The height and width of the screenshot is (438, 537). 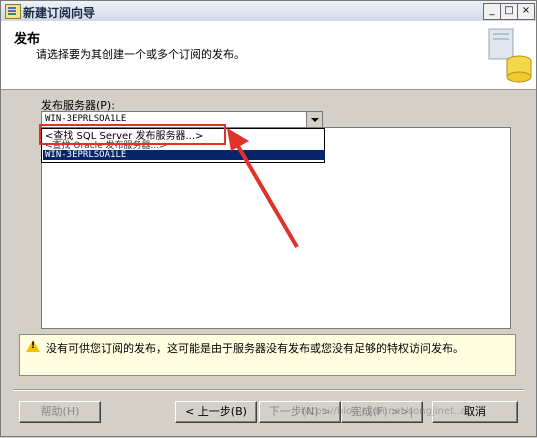 What do you see at coordinates (492, 11) in the screenshot?
I see `minimize-button: _` at bounding box center [492, 11].